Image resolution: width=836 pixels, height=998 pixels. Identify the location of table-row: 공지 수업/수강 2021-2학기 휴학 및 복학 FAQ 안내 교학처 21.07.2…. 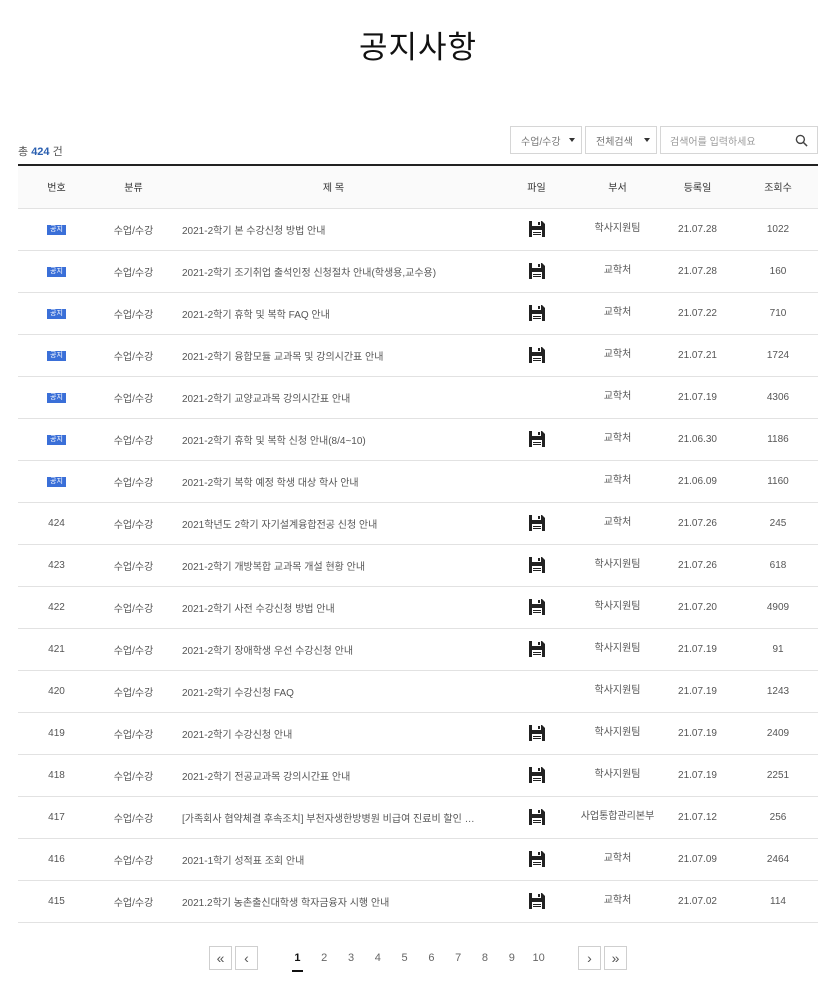
(418, 313).